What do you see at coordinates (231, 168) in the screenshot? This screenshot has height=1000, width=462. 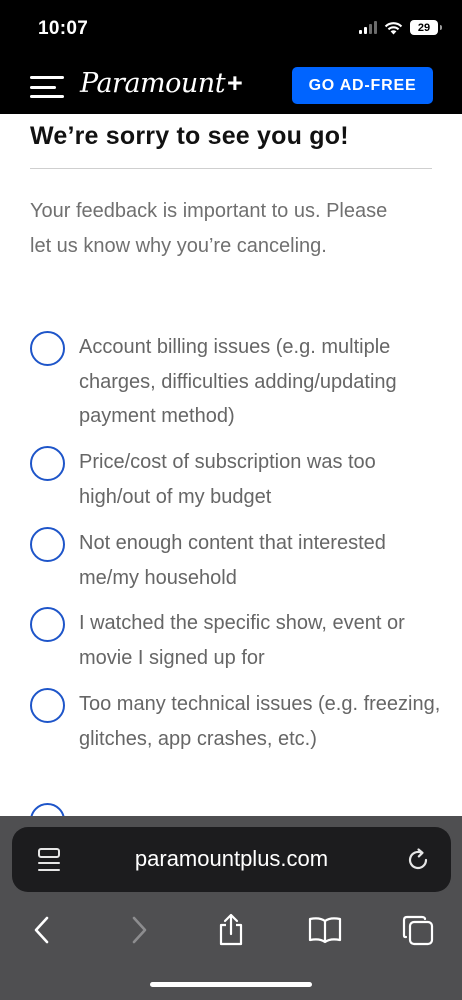 I see `divider` at bounding box center [231, 168].